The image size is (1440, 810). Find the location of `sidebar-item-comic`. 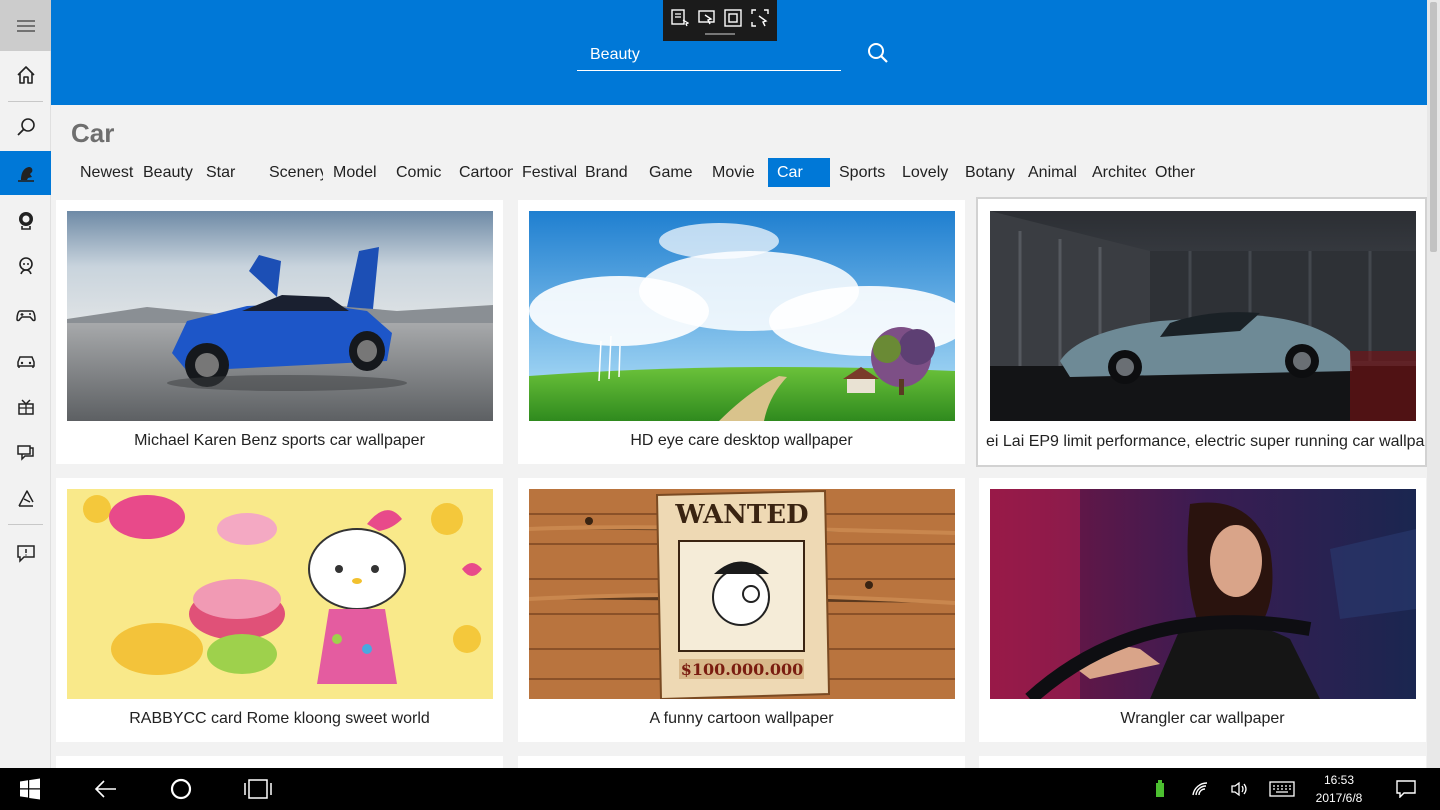

sidebar-item-comic is located at coordinates (25, 452).